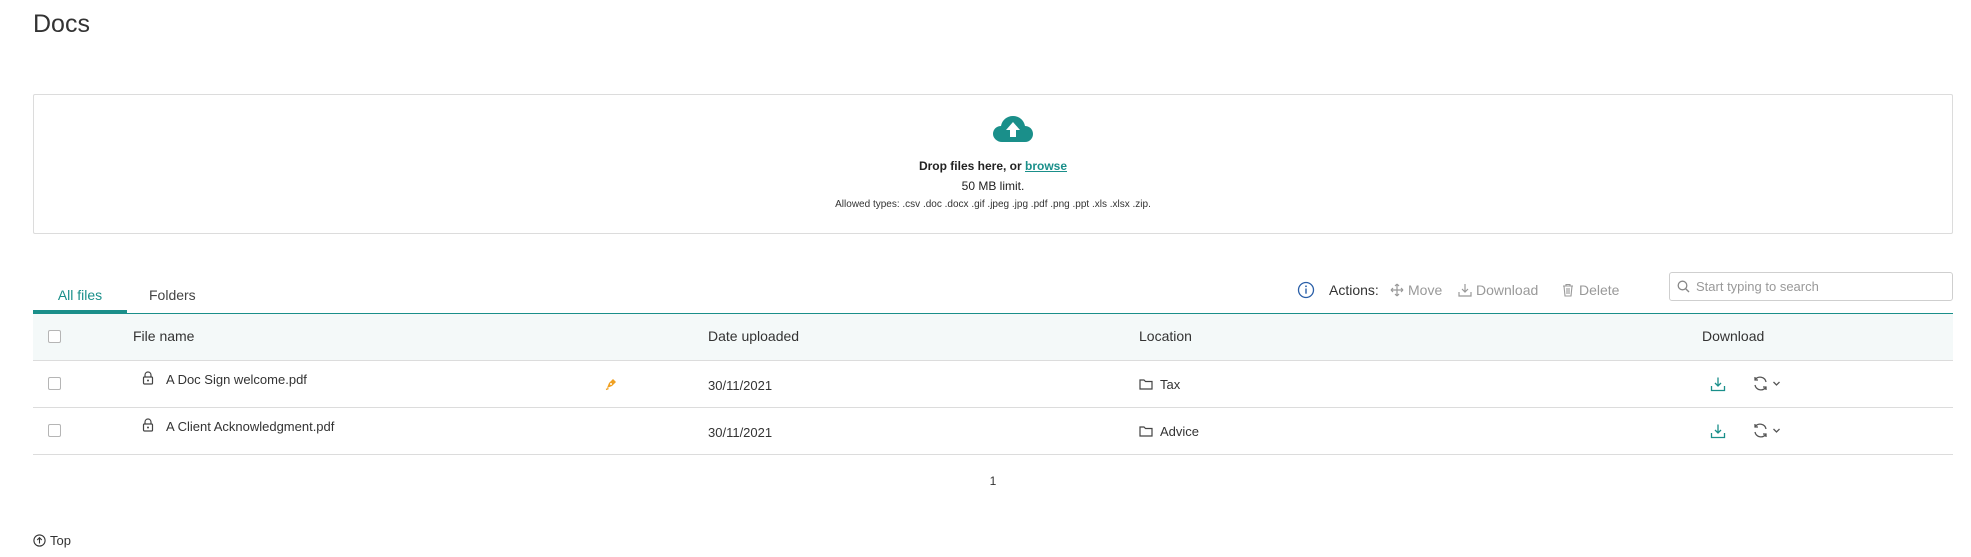  Describe the element at coordinates (1683, 286) in the screenshot. I see `search-icon` at that location.